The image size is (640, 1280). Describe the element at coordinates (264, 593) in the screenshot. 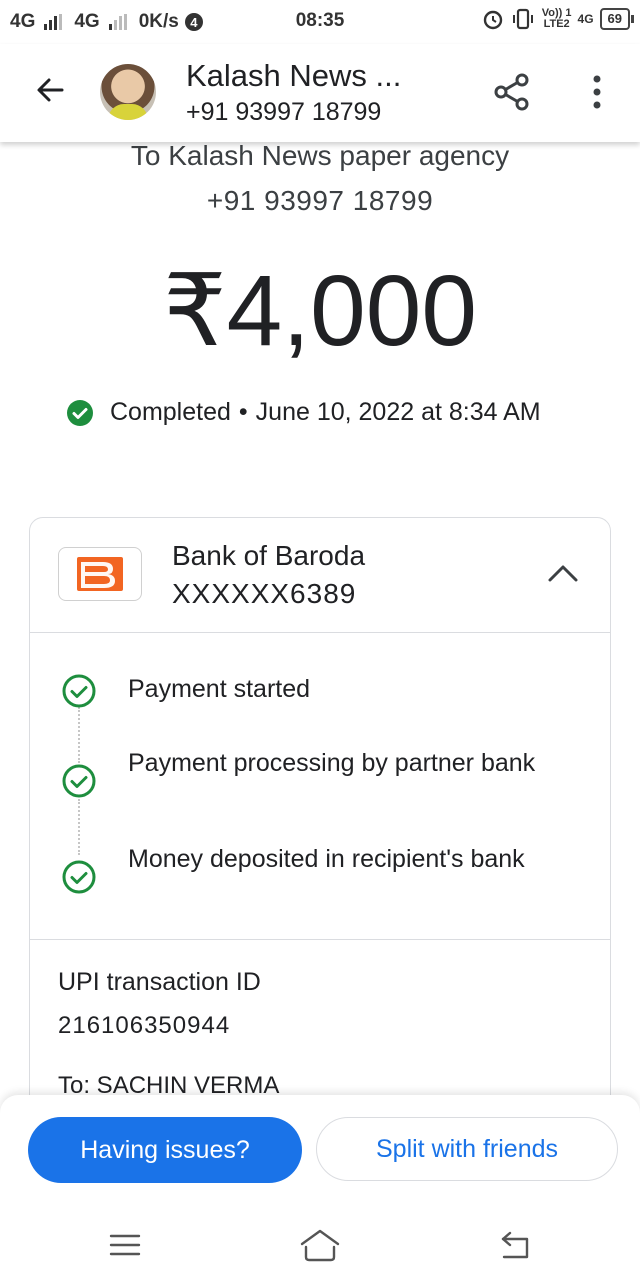

I see `bank-account-number: XXXXXX6389` at that location.